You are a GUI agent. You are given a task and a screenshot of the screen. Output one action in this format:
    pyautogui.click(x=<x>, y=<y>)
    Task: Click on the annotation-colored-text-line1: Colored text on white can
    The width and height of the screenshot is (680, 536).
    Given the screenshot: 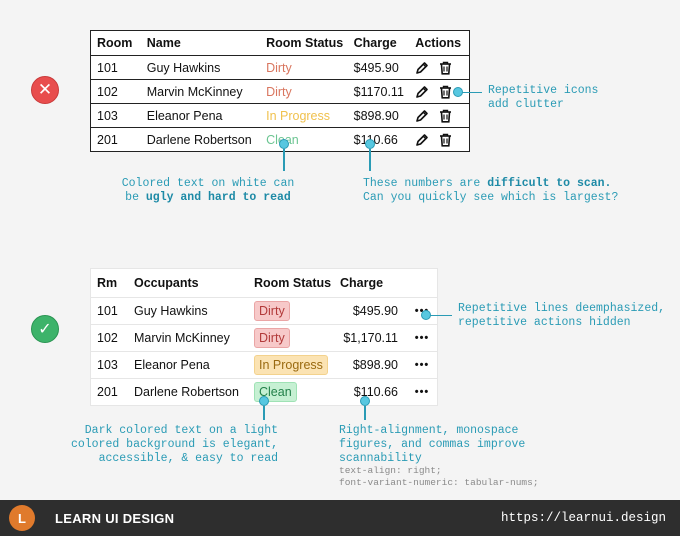 What is the action you would take?
    pyautogui.click(x=208, y=183)
    